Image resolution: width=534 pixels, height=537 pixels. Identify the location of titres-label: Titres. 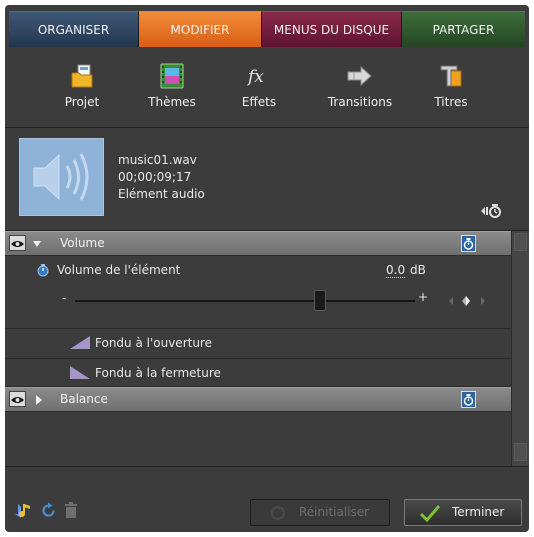
(451, 102).